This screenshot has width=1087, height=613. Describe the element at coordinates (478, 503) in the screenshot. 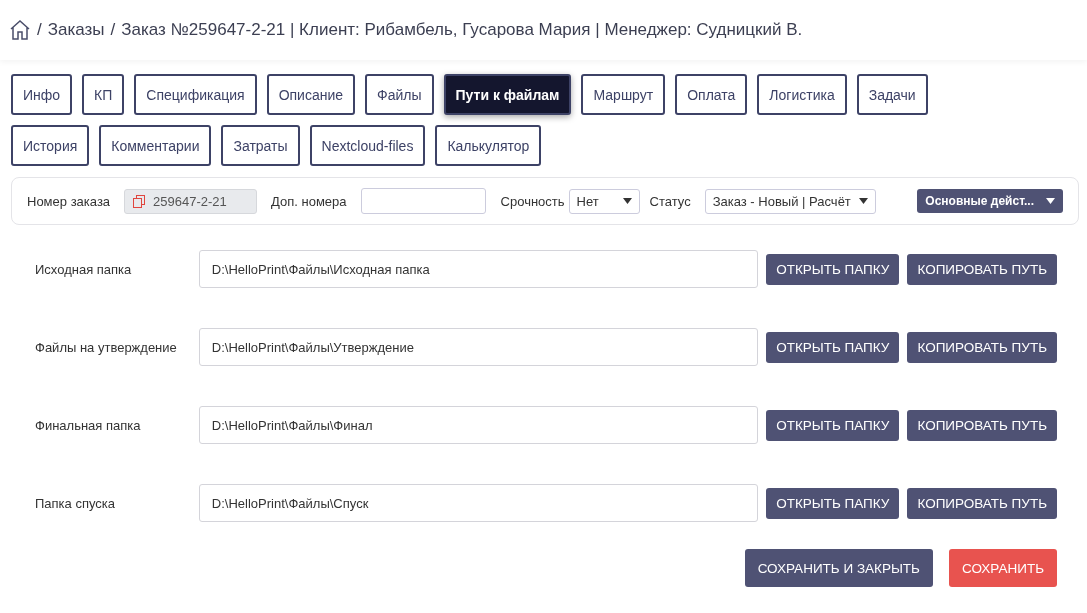

I see `path-input: D:\HelloPrint\Файлы\Спуск` at that location.